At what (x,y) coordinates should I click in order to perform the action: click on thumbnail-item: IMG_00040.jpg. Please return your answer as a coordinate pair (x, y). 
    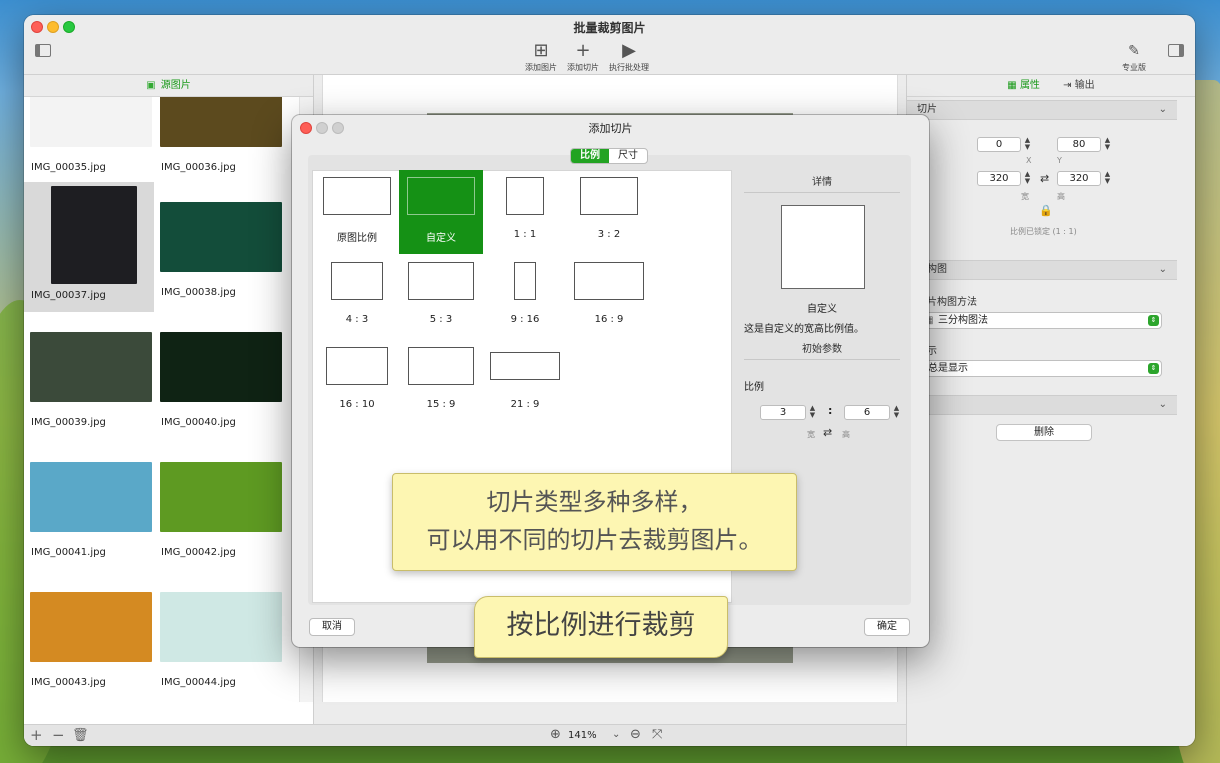
    Looking at the image, I should click on (219, 377).